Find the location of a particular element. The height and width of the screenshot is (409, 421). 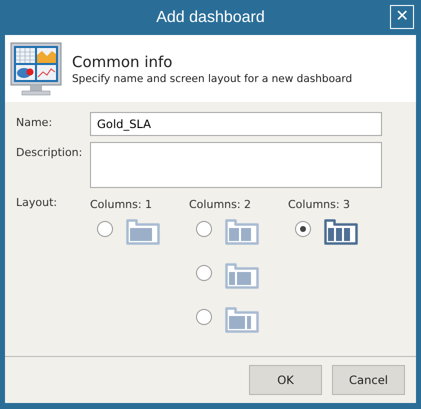

column-count-label: Columns: 3 is located at coordinates (320, 204).